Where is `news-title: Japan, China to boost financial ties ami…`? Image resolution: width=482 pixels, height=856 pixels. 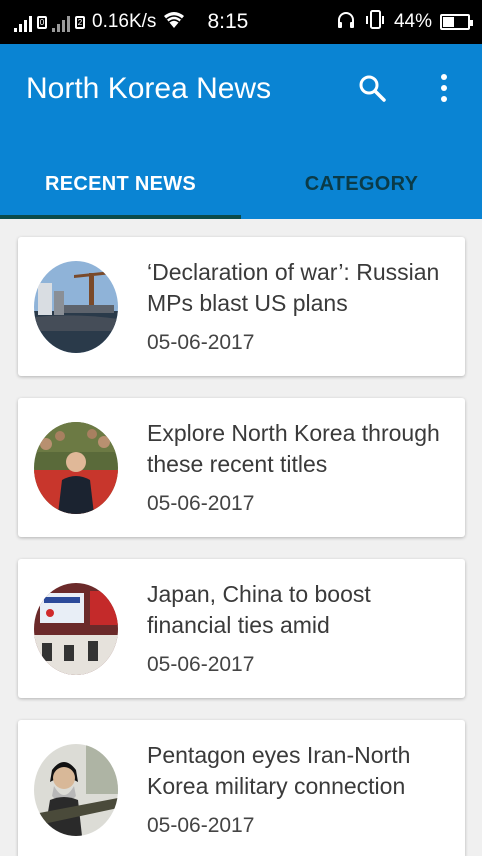
news-title: Japan, China to boost financial ties ami… is located at coordinates (259, 609).